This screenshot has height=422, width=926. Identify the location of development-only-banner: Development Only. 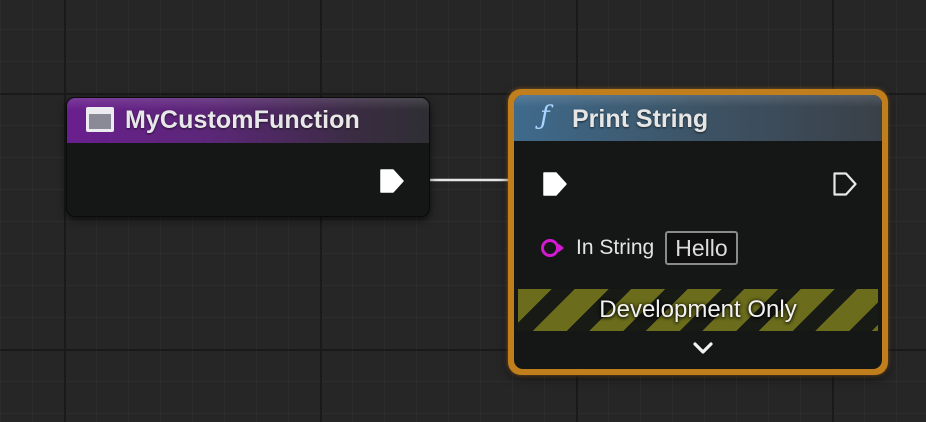
(698, 310).